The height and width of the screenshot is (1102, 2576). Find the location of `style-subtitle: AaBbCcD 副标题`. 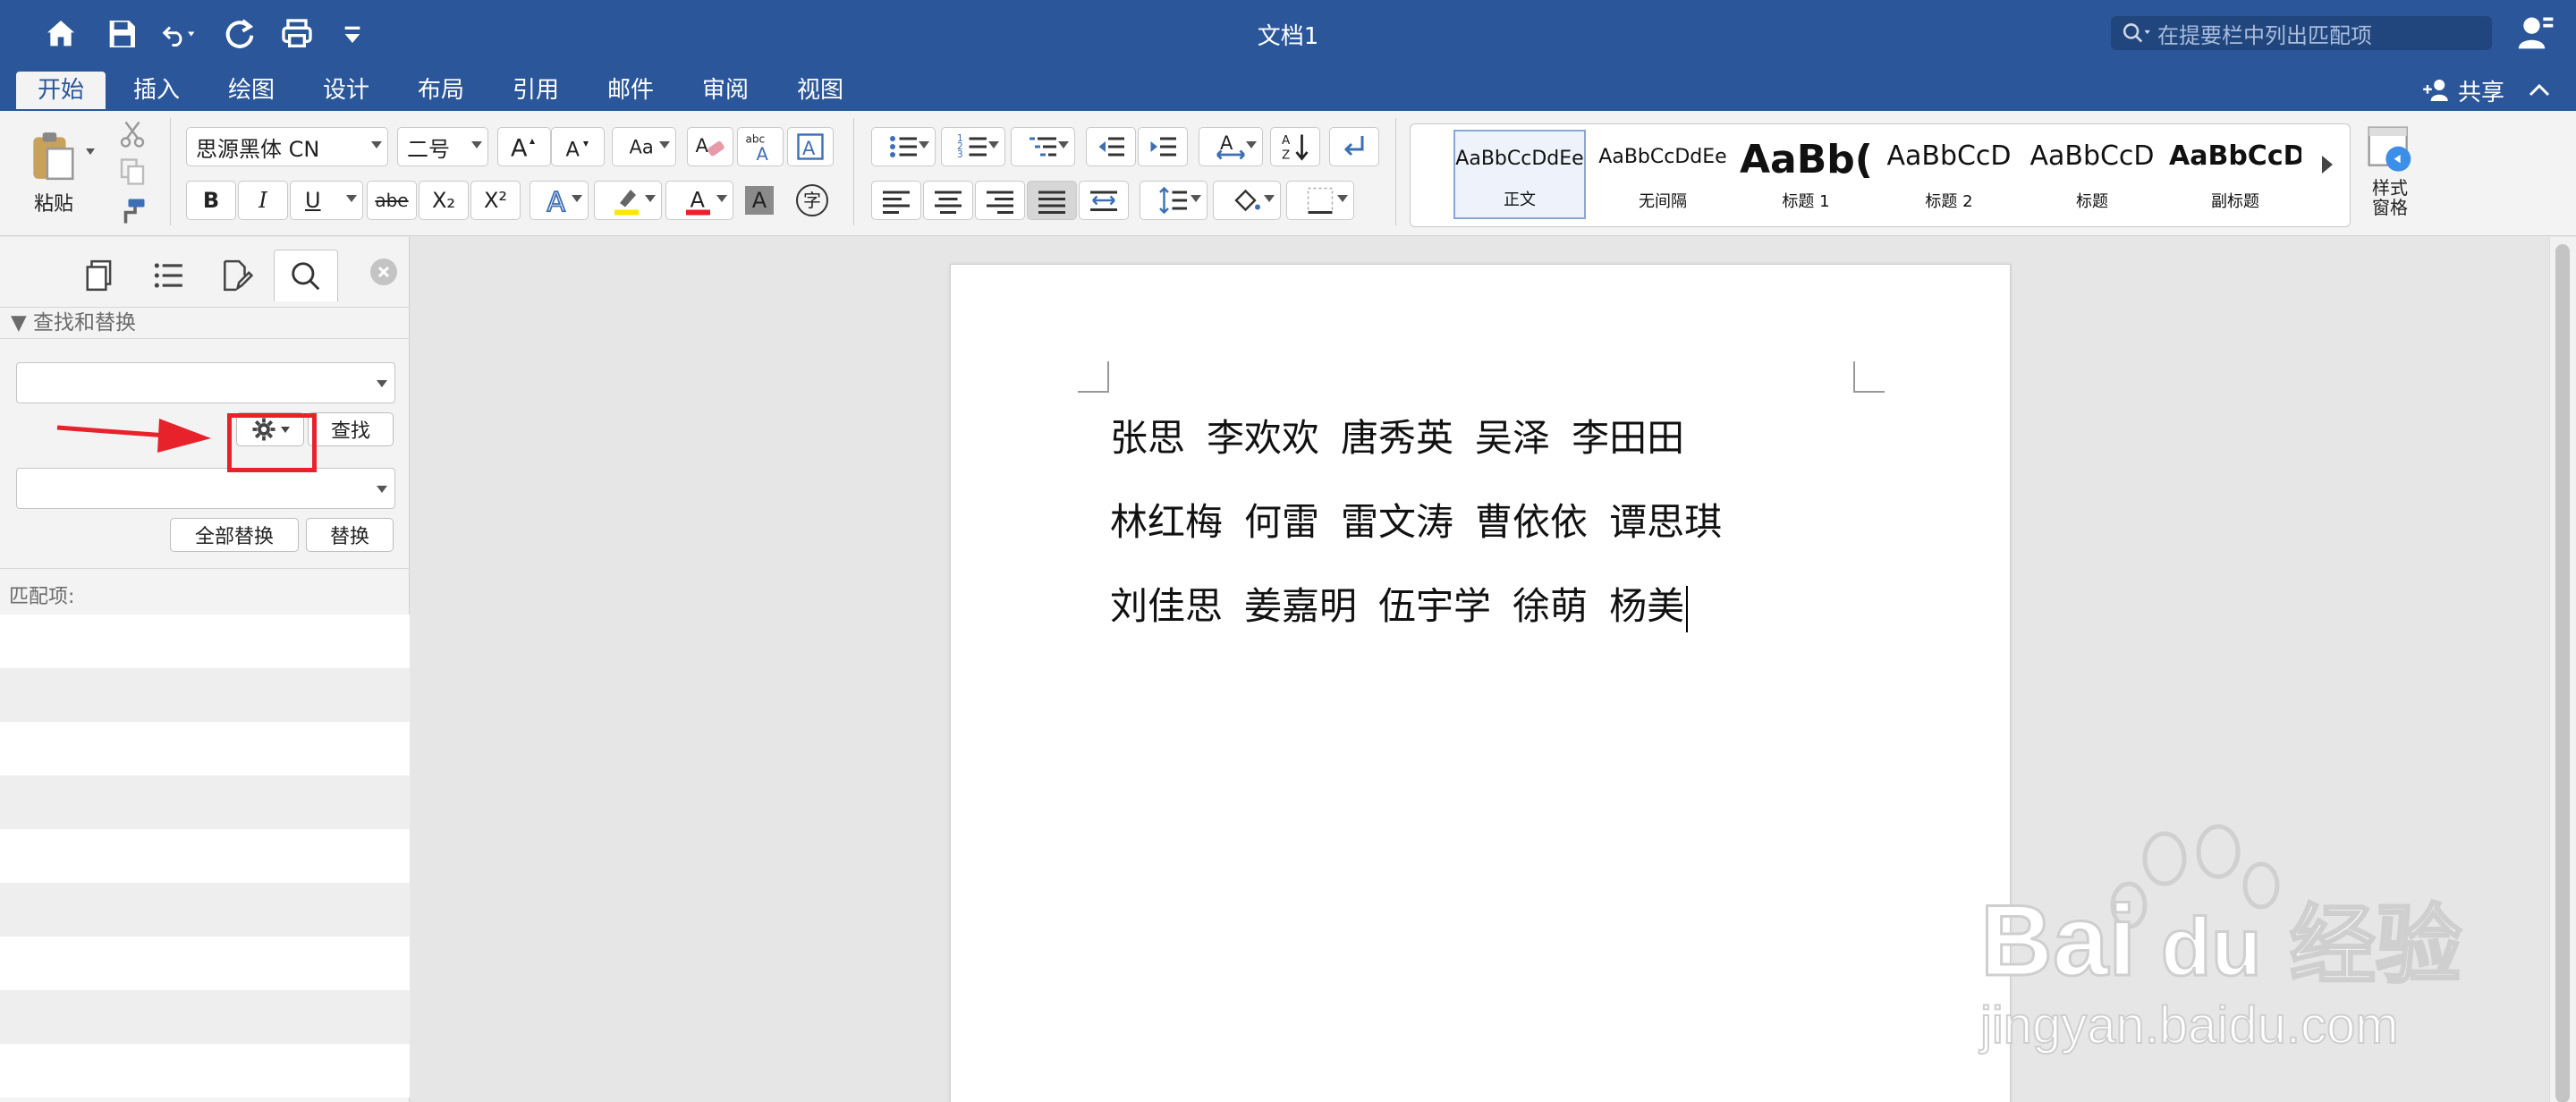

style-subtitle: AaBbCcD 副标题 is located at coordinates (2235, 174).